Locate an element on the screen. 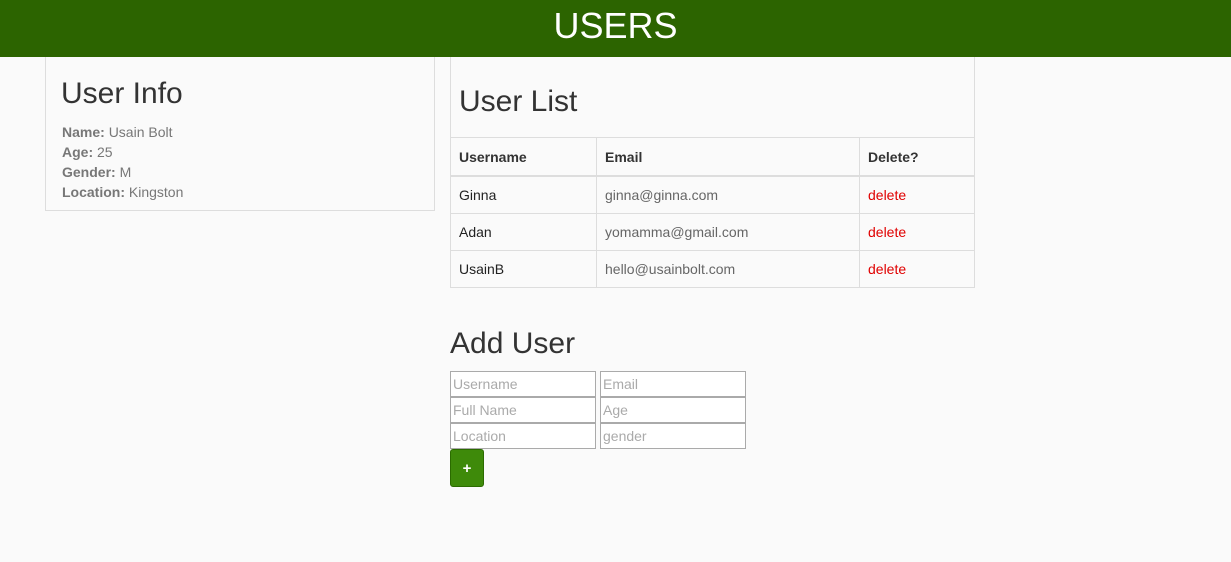  gender-input is located at coordinates (673, 436).